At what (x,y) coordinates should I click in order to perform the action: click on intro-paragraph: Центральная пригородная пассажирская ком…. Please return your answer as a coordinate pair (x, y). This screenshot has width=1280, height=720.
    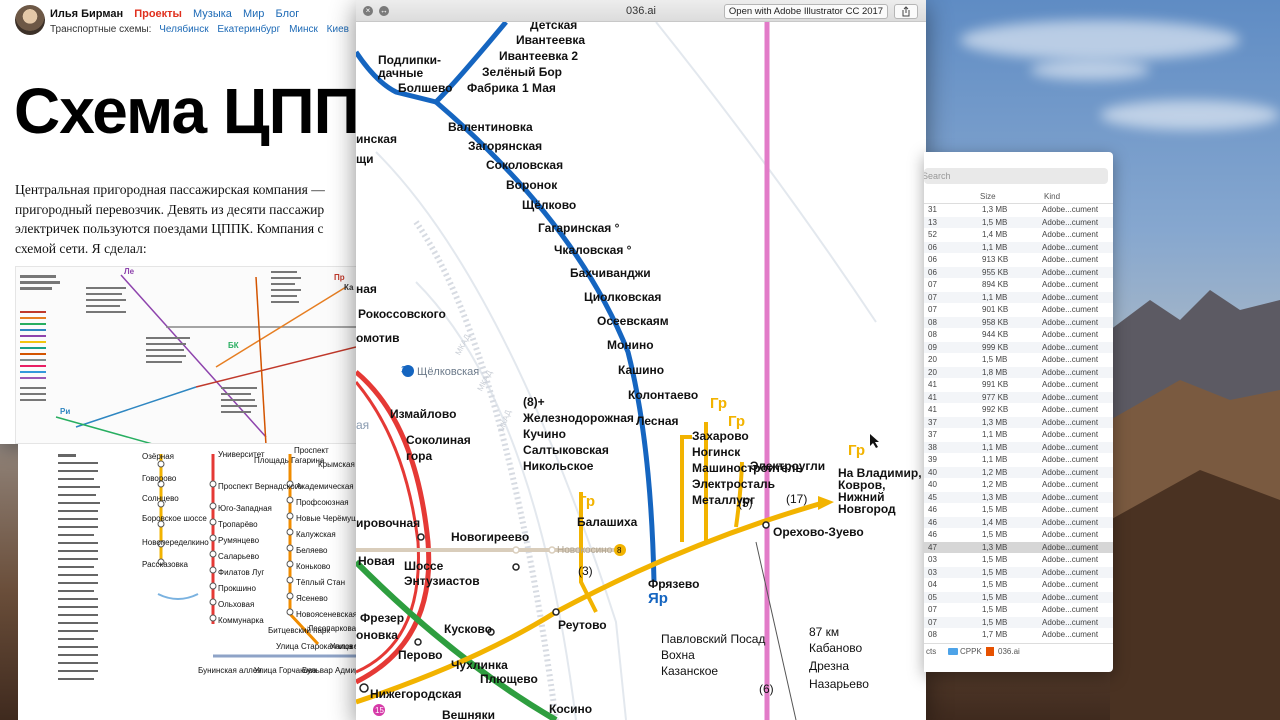
    Looking at the image, I should click on (185, 219).